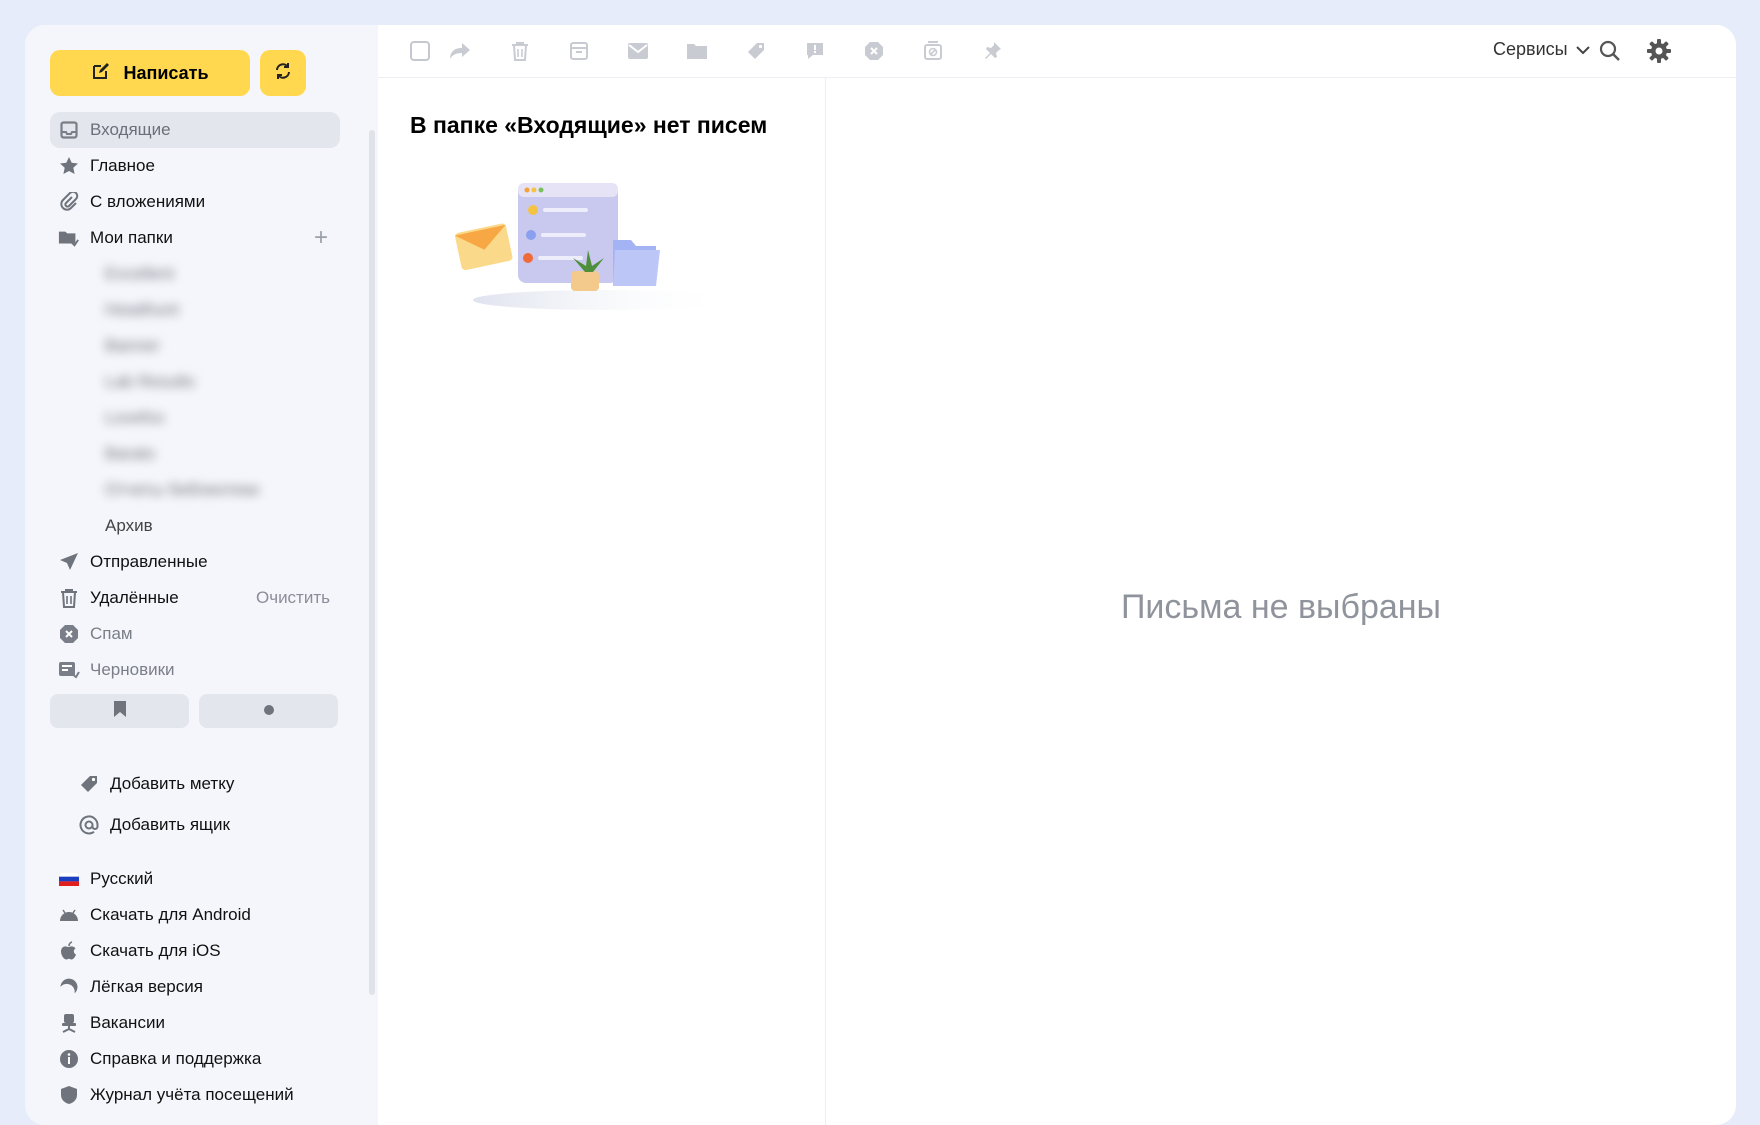  I want to click on jobs-text: Вакансии, so click(127, 1022).